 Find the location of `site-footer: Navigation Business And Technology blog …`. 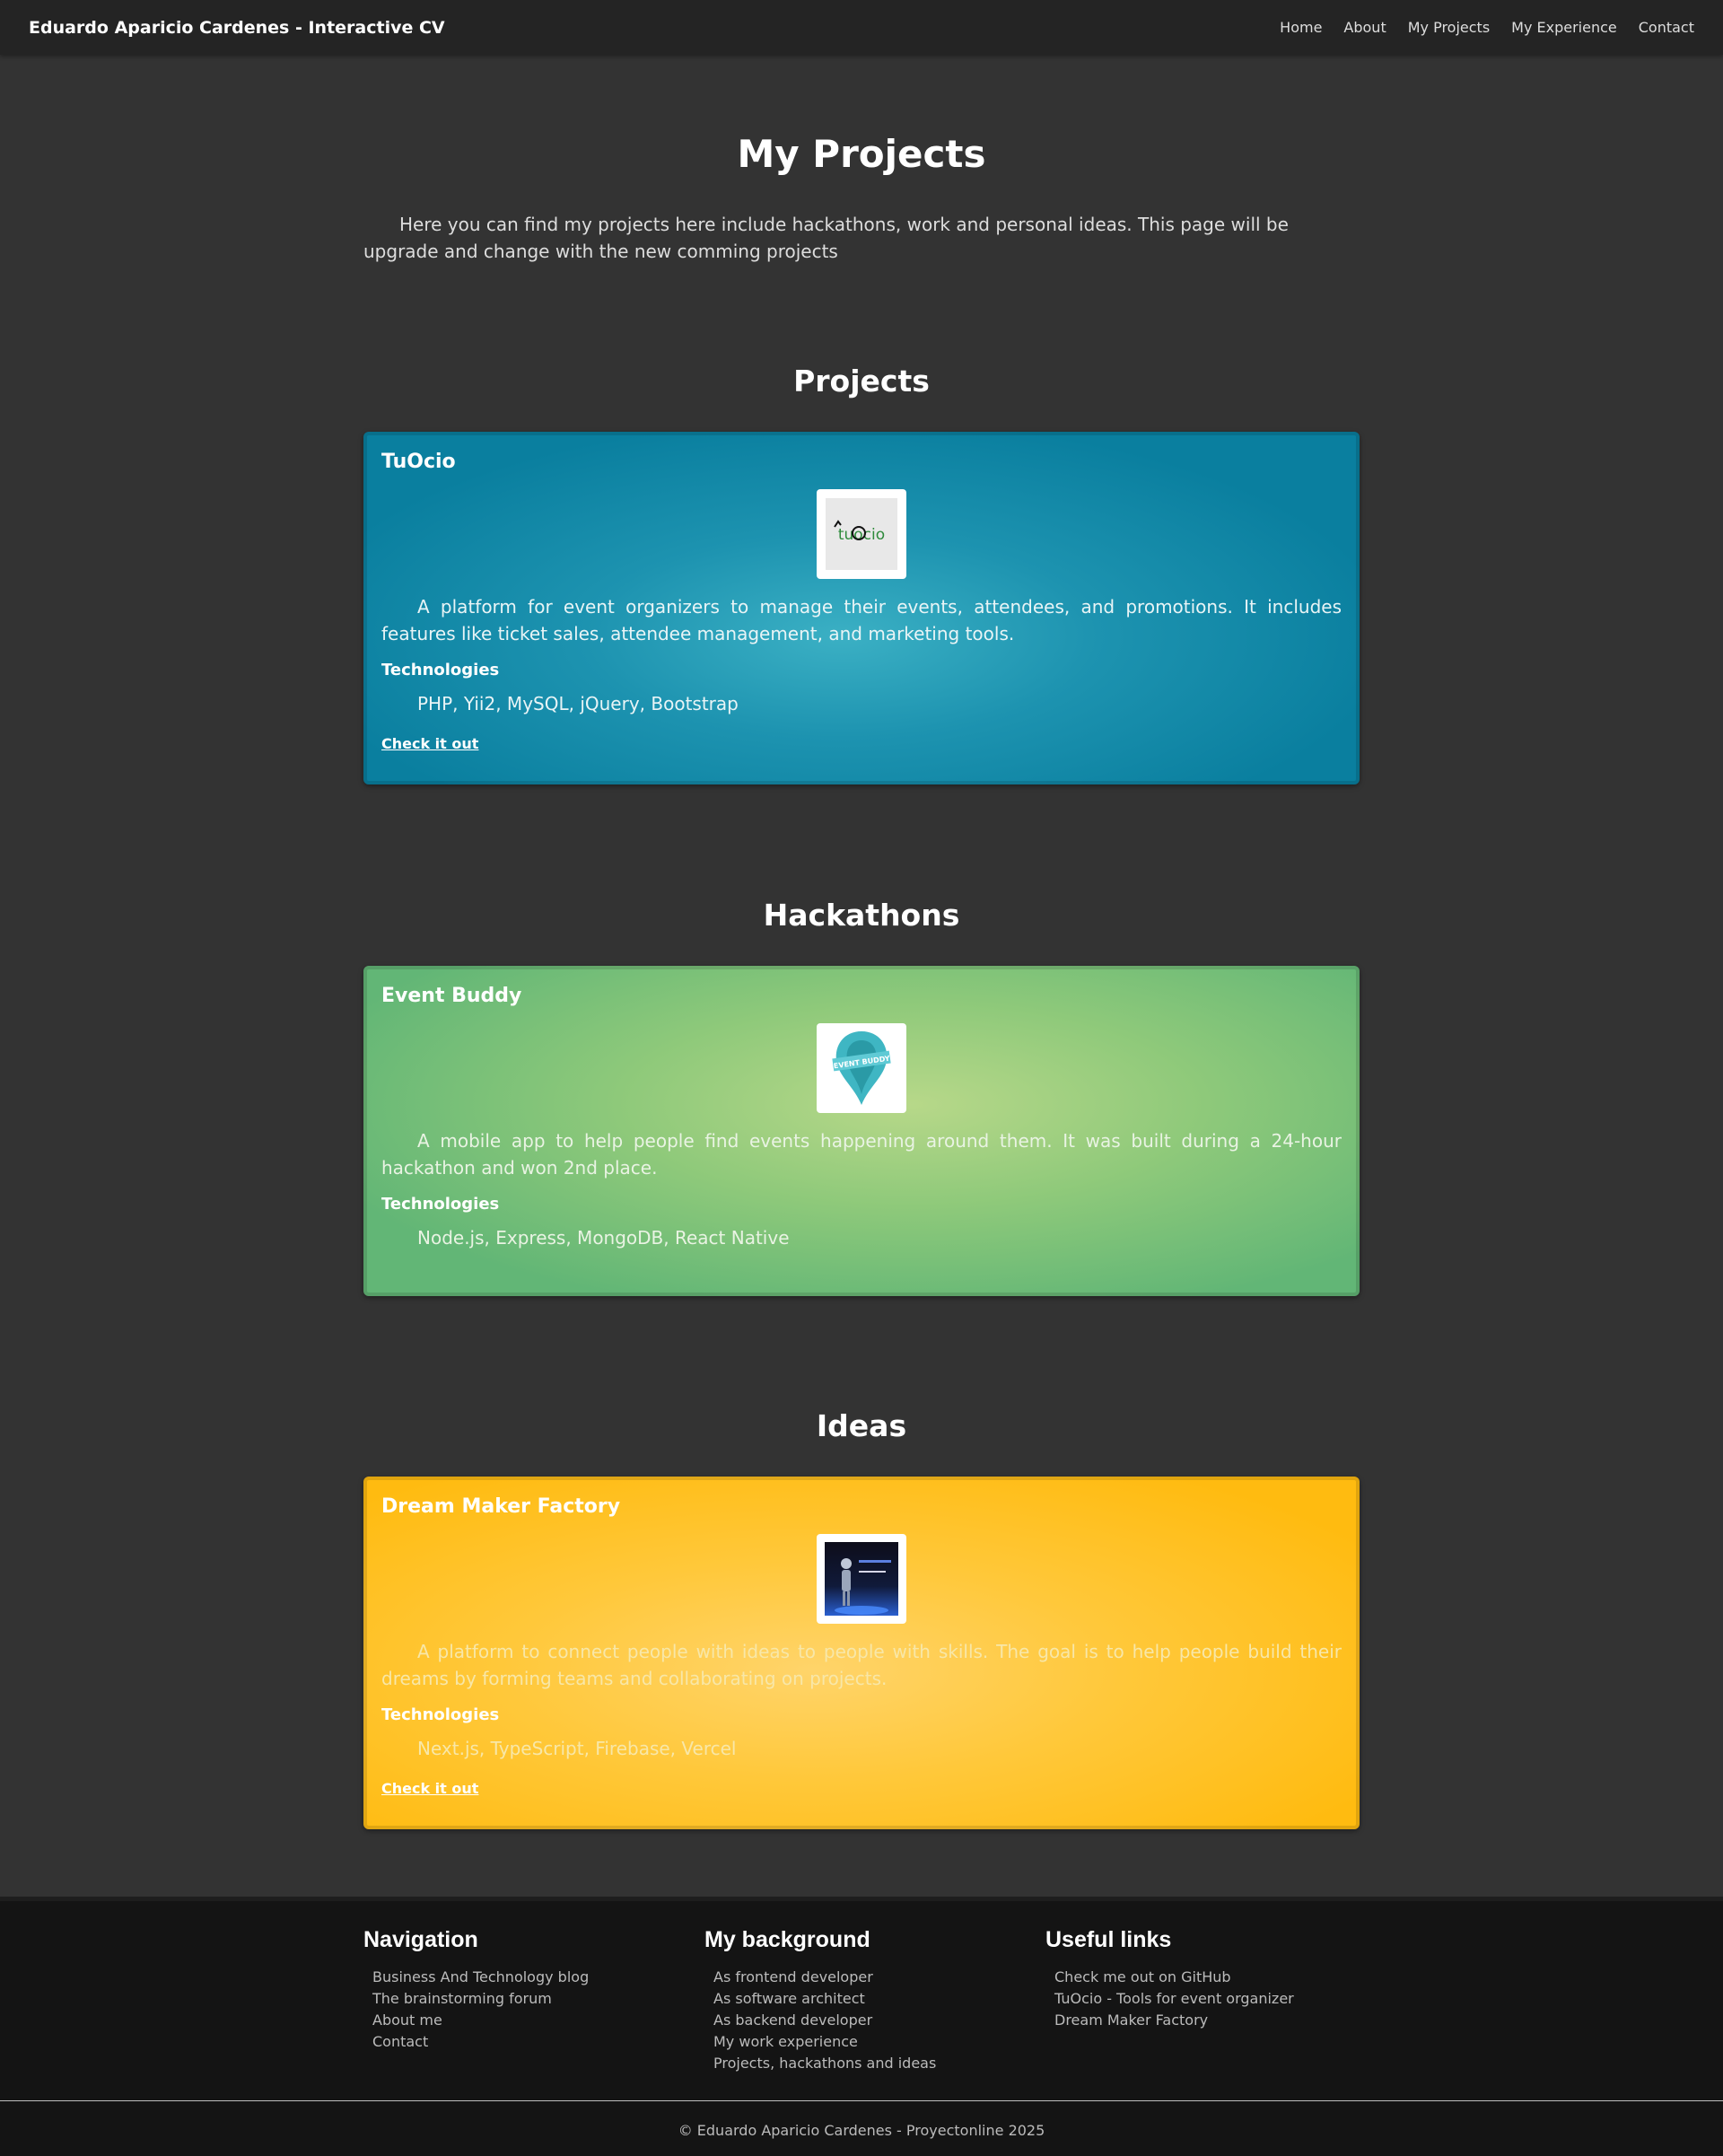

site-footer: Navigation Business And Technology blog … is located at coordinates (861, 2026).